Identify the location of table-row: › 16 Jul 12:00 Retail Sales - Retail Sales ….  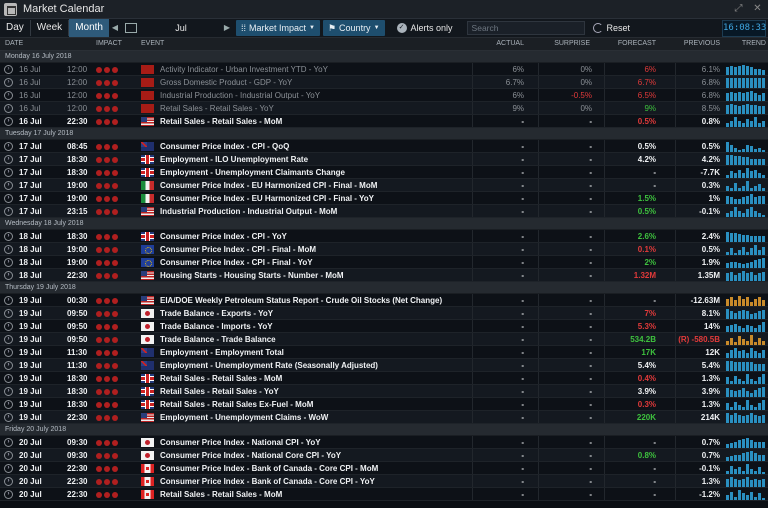
(384, 108).